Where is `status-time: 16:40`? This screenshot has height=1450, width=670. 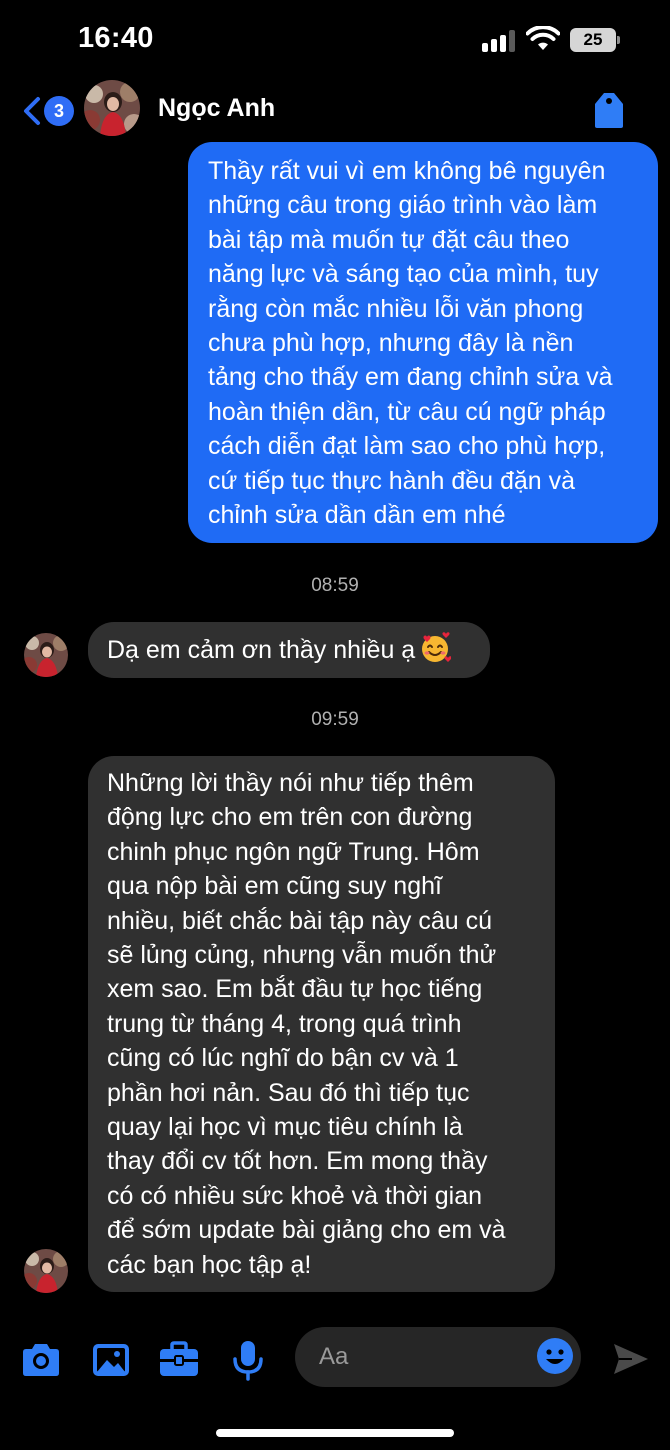 status-time: 16:40 is located at coordinates (116, 38).